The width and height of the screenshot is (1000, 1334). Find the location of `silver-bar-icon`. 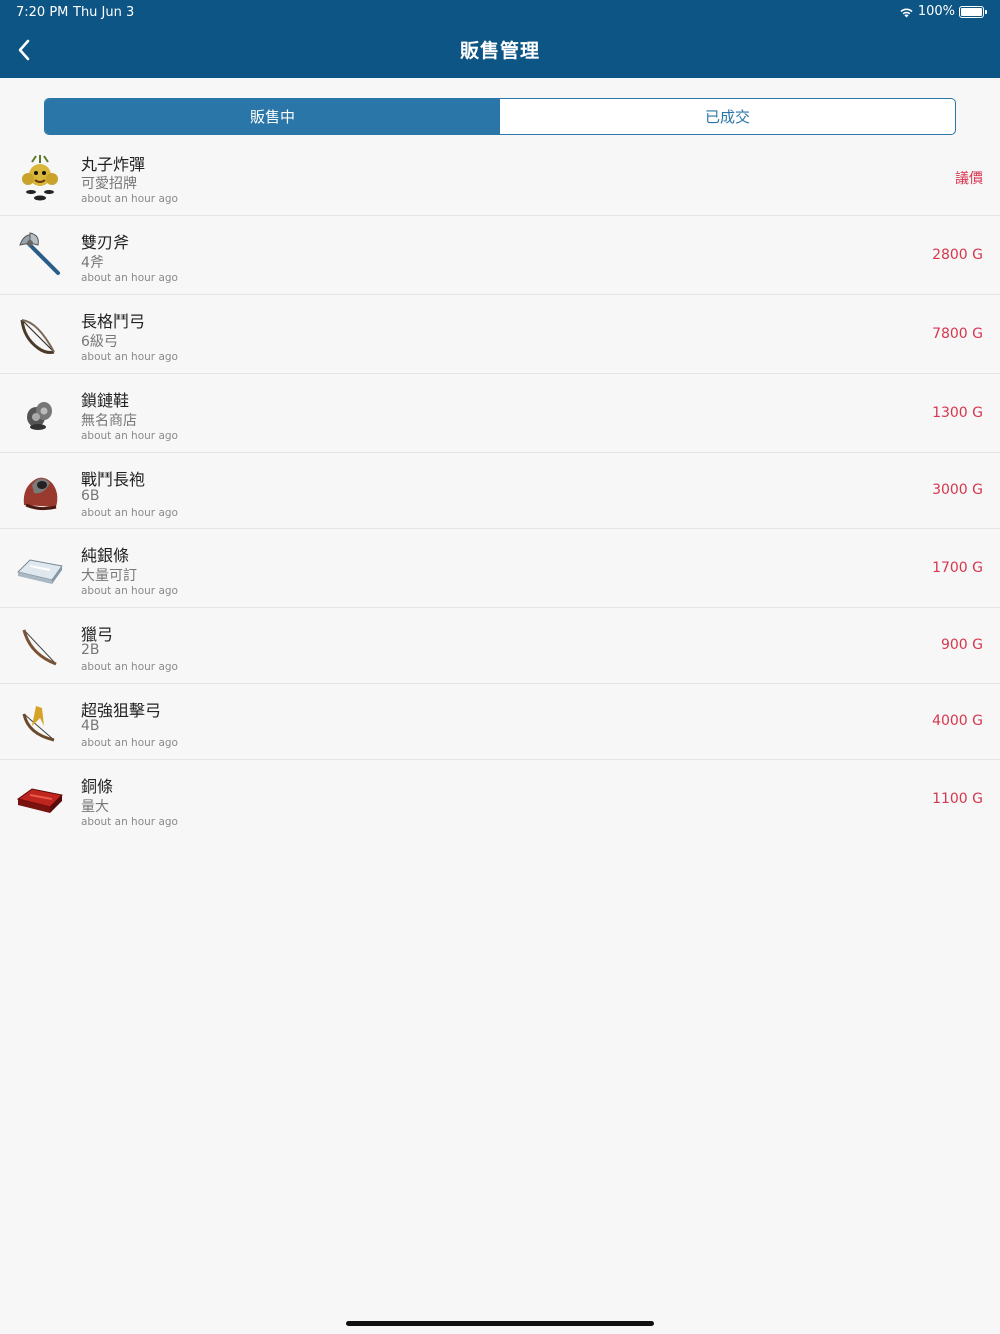

silver-bar-icon is located at coordinates (40, 568).